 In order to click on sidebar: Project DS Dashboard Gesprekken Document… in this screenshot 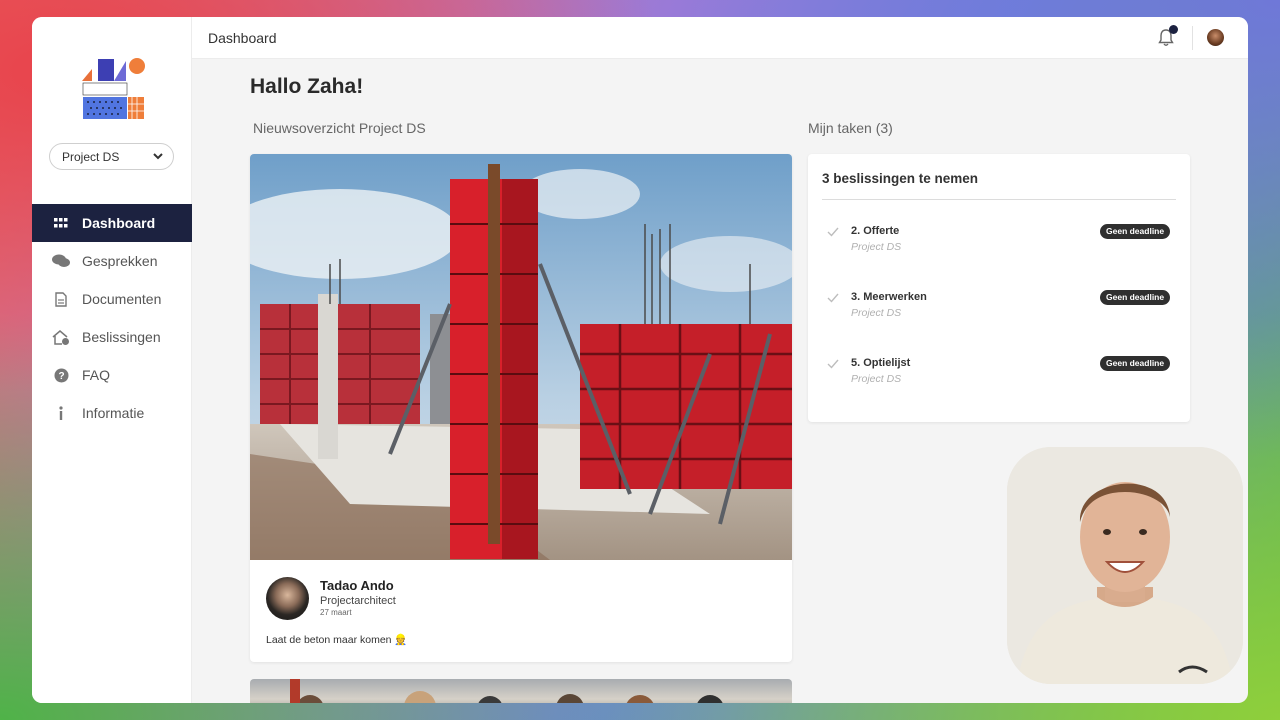, I will do `click(112, 360)`.